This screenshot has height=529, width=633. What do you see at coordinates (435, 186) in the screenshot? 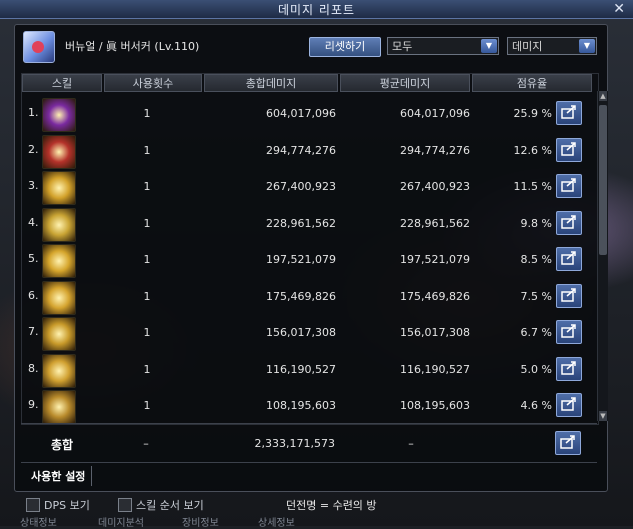
I see `average-damage: 267,400,923` at bounding box center [435, 186].